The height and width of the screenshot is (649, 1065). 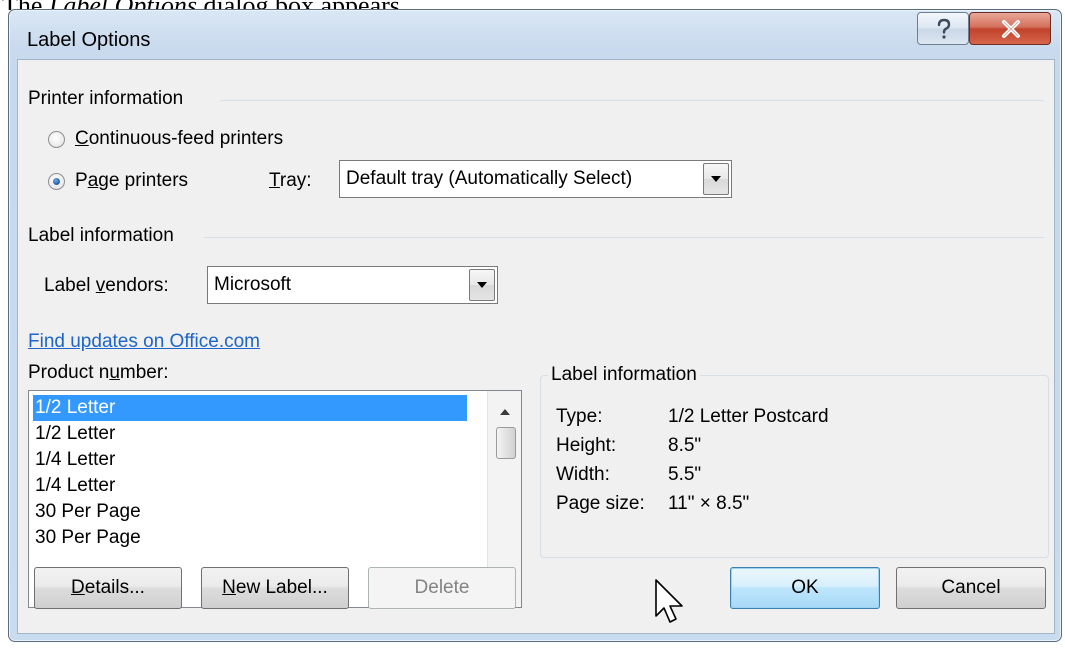 I want to click on label-vendors-dropdown-button, so click(x=482, y=285).